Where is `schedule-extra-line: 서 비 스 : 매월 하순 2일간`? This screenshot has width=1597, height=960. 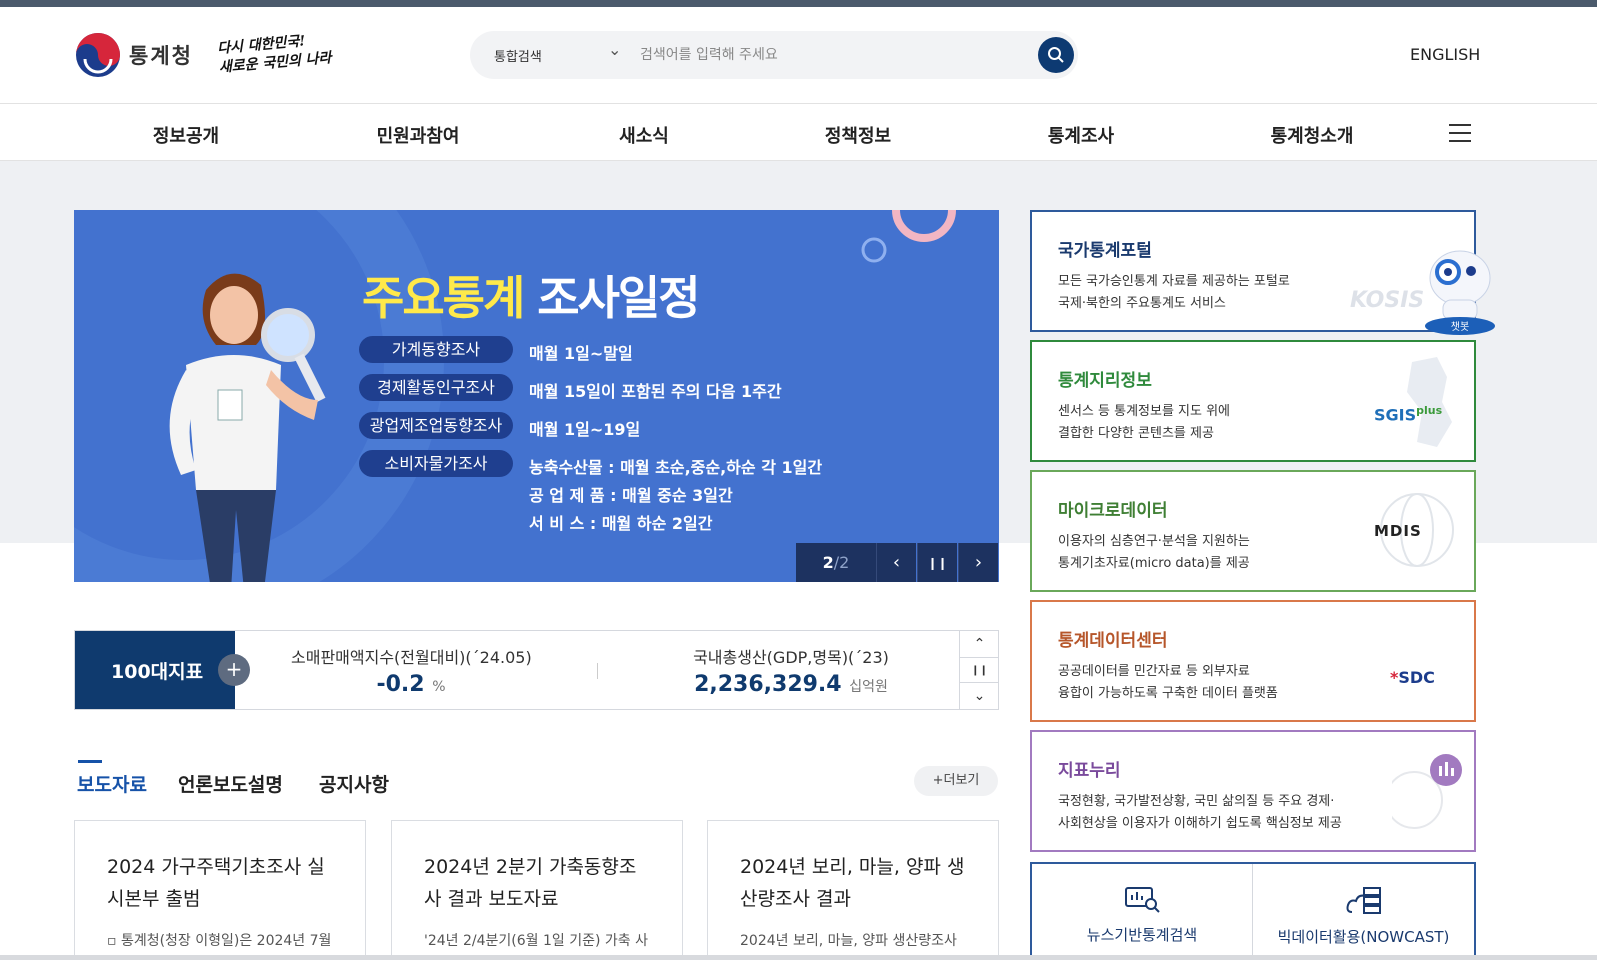 schedule-extra-line: 서 비 스 : 매월 하순 2일간 is located at coordinates (621, 523).